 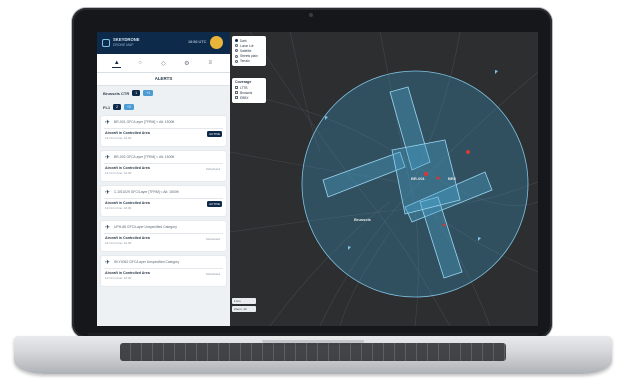 What do you see at coordinates (243, 82) in the screenshot?
I see `coverage-title: Coverage` at bounding box center [243, 82].